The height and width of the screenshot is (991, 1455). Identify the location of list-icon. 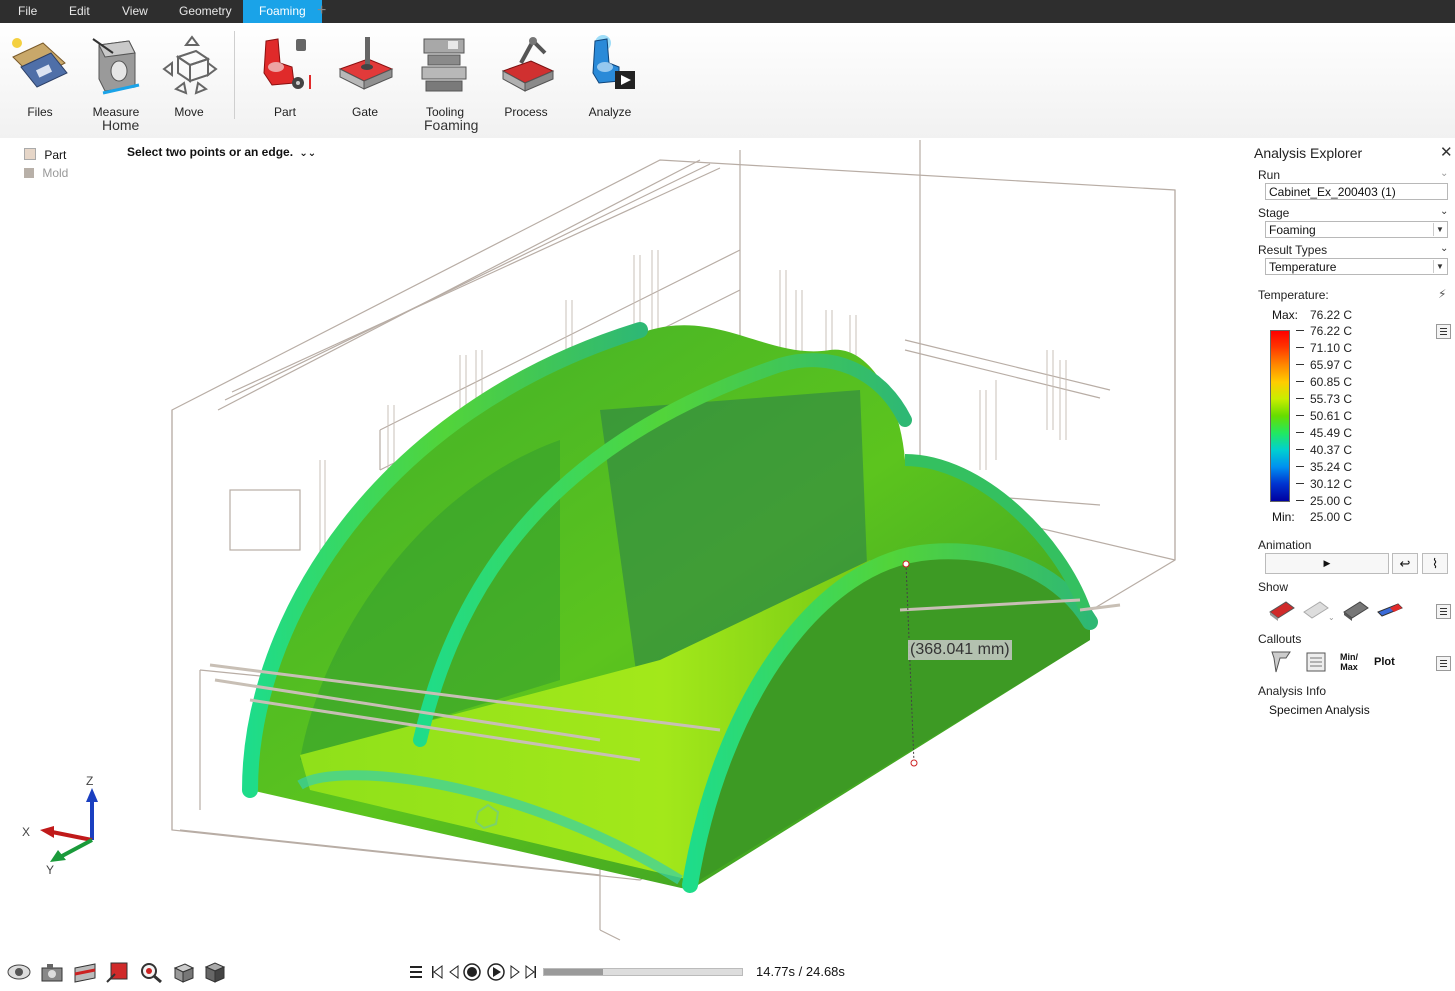
(416, 972).